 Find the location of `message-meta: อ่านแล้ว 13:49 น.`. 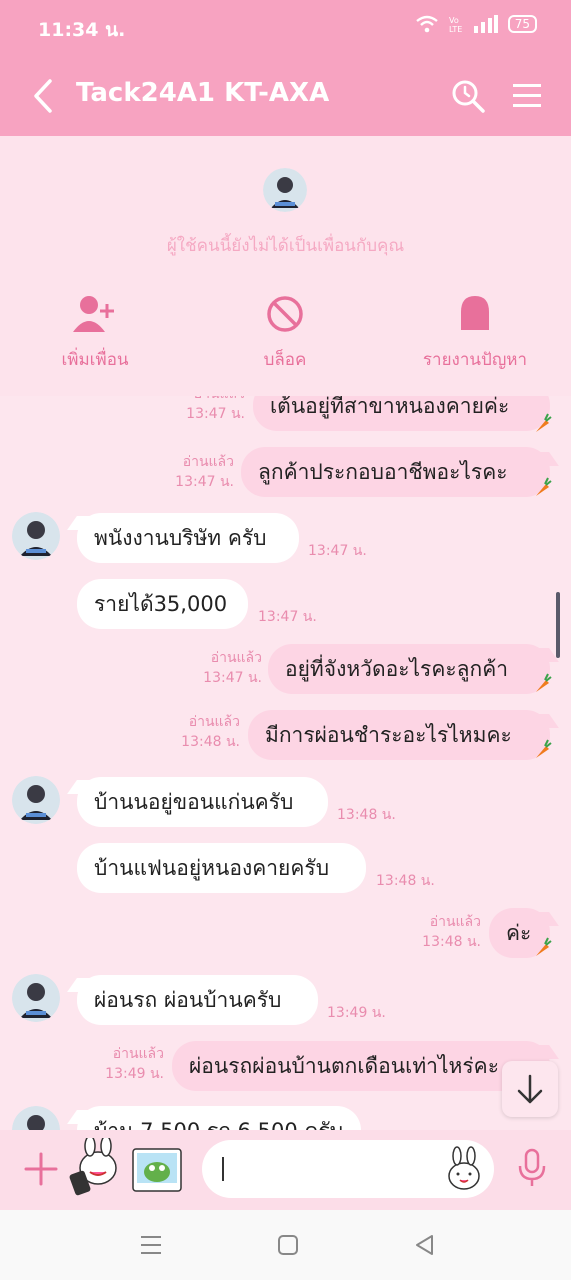

message-meta: อ่านแล้ว 13:49 น. is located at coordinates (134, 1064).